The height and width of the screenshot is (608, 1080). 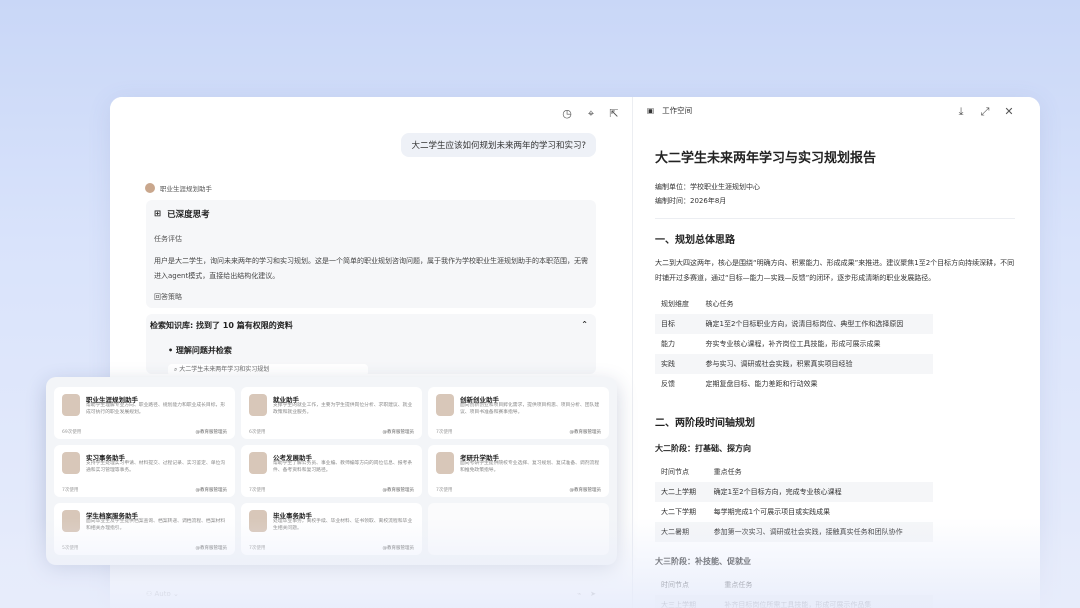 What do you see at coordinates (371, 325) in the screenshot?
I see `kb-title: 检索知识库: 找到了 10 篇有权限的资料 ⌃` at bounding box center [371, 325].